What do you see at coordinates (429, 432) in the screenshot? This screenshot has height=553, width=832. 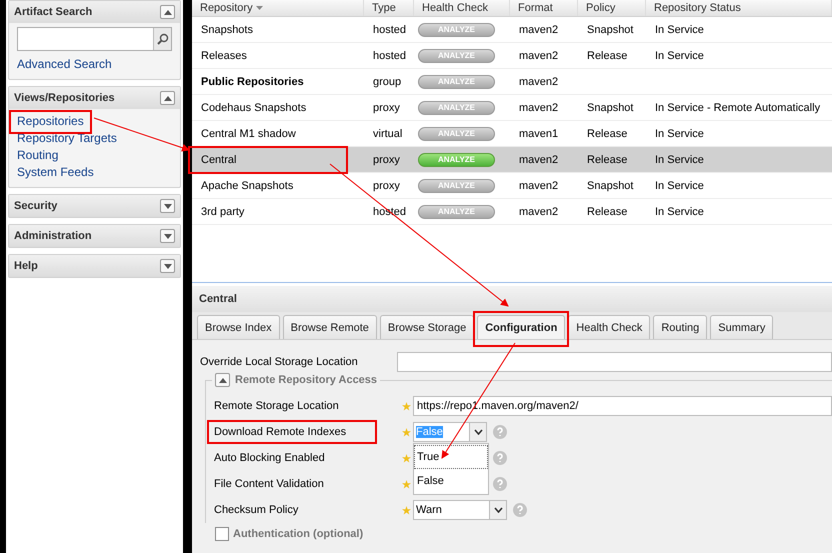 I see `select-value: False` at bounding box center [429, 432].